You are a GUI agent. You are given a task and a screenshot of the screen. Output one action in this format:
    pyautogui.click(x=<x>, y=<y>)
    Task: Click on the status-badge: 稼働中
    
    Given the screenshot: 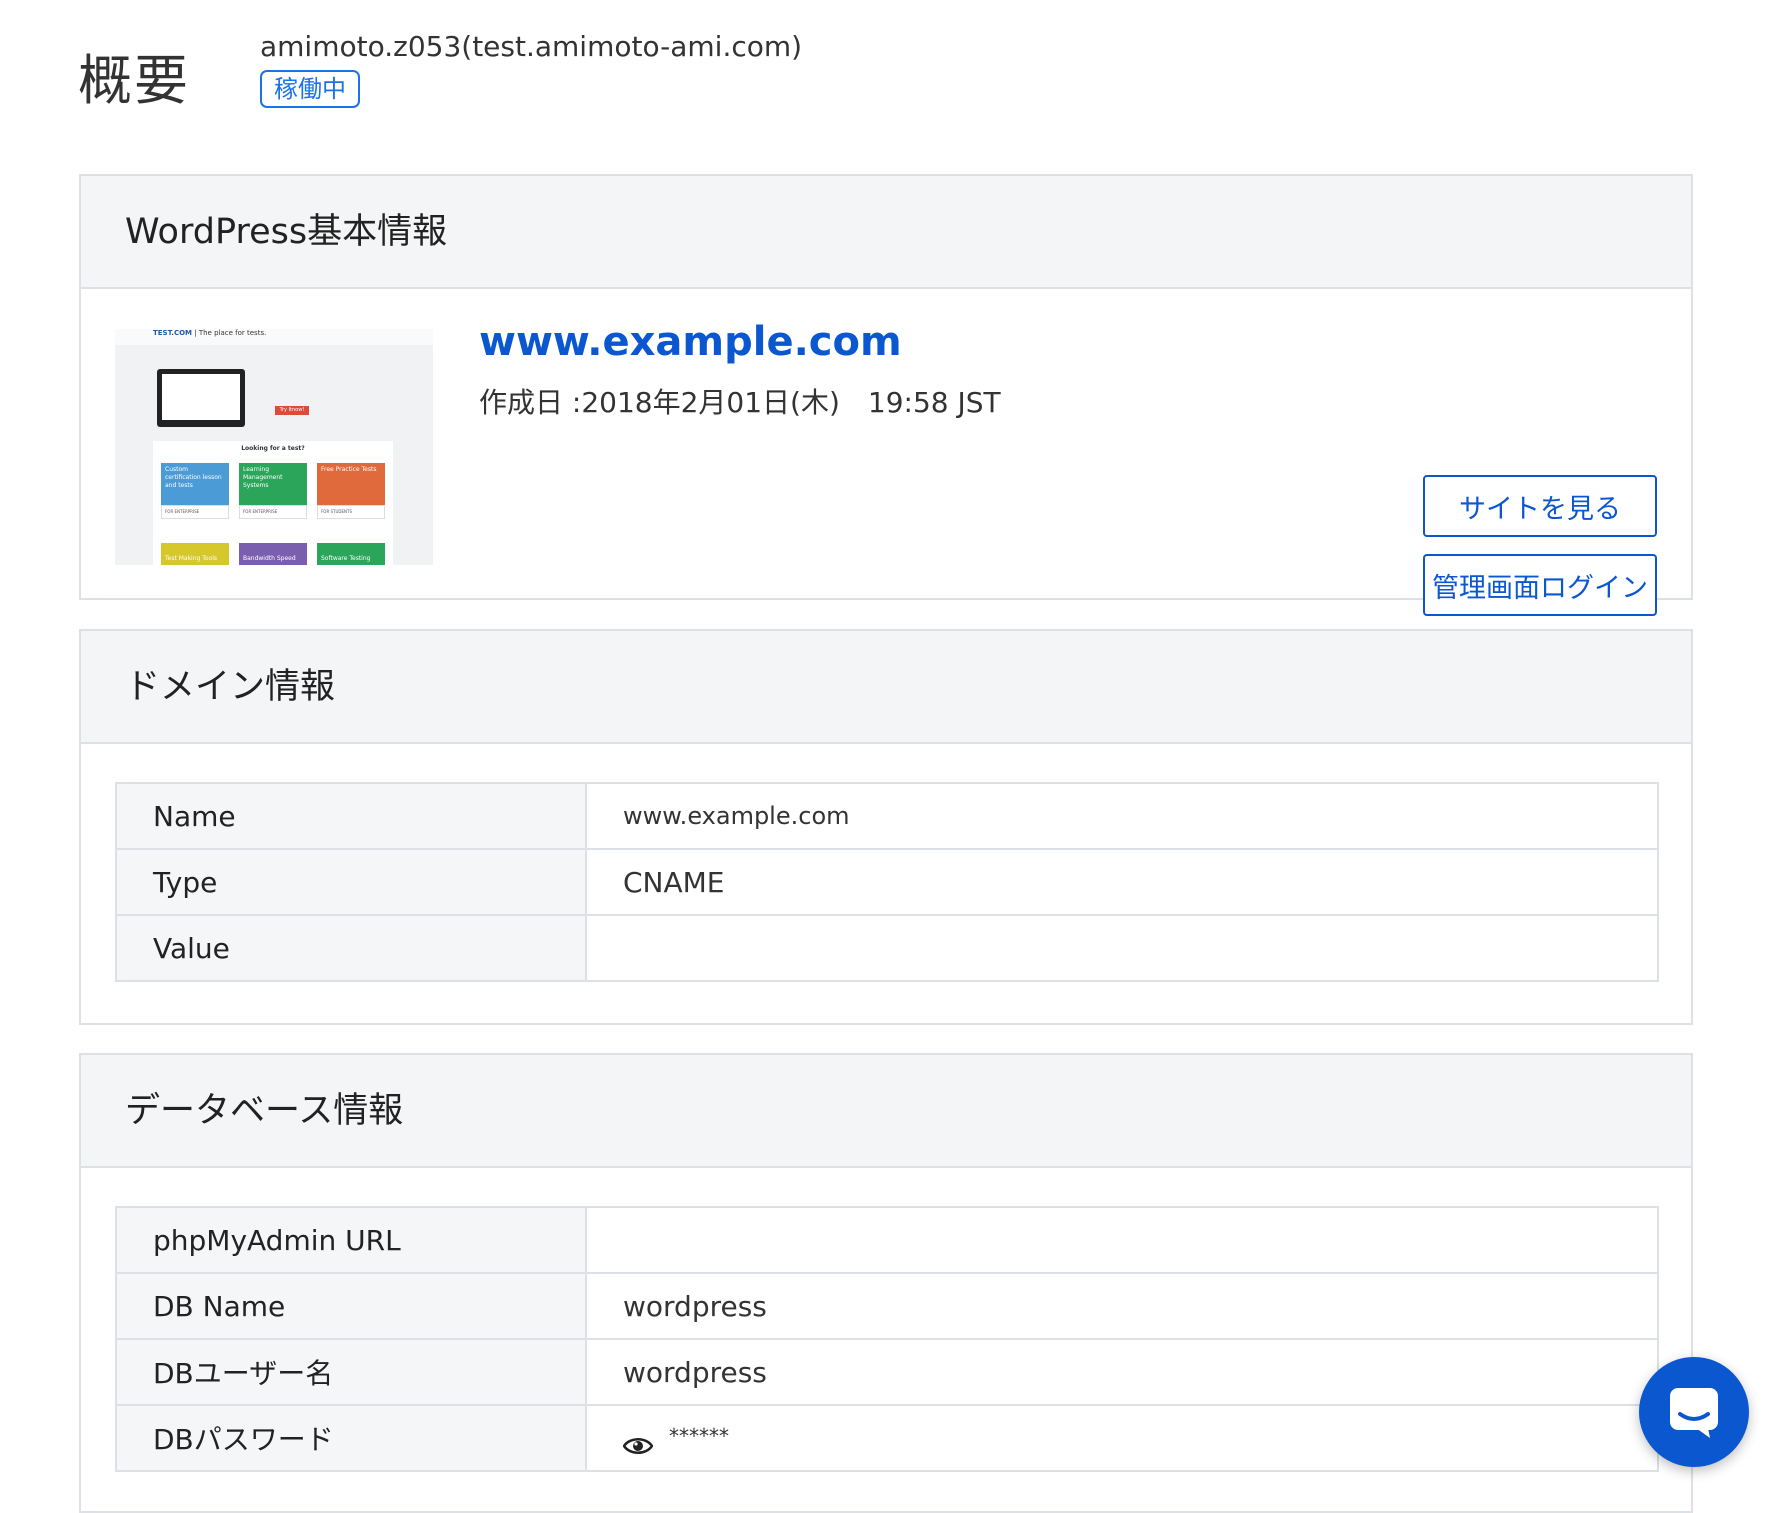 What is the action you would take?
    pyautogui.click(x=310, y=89)
    